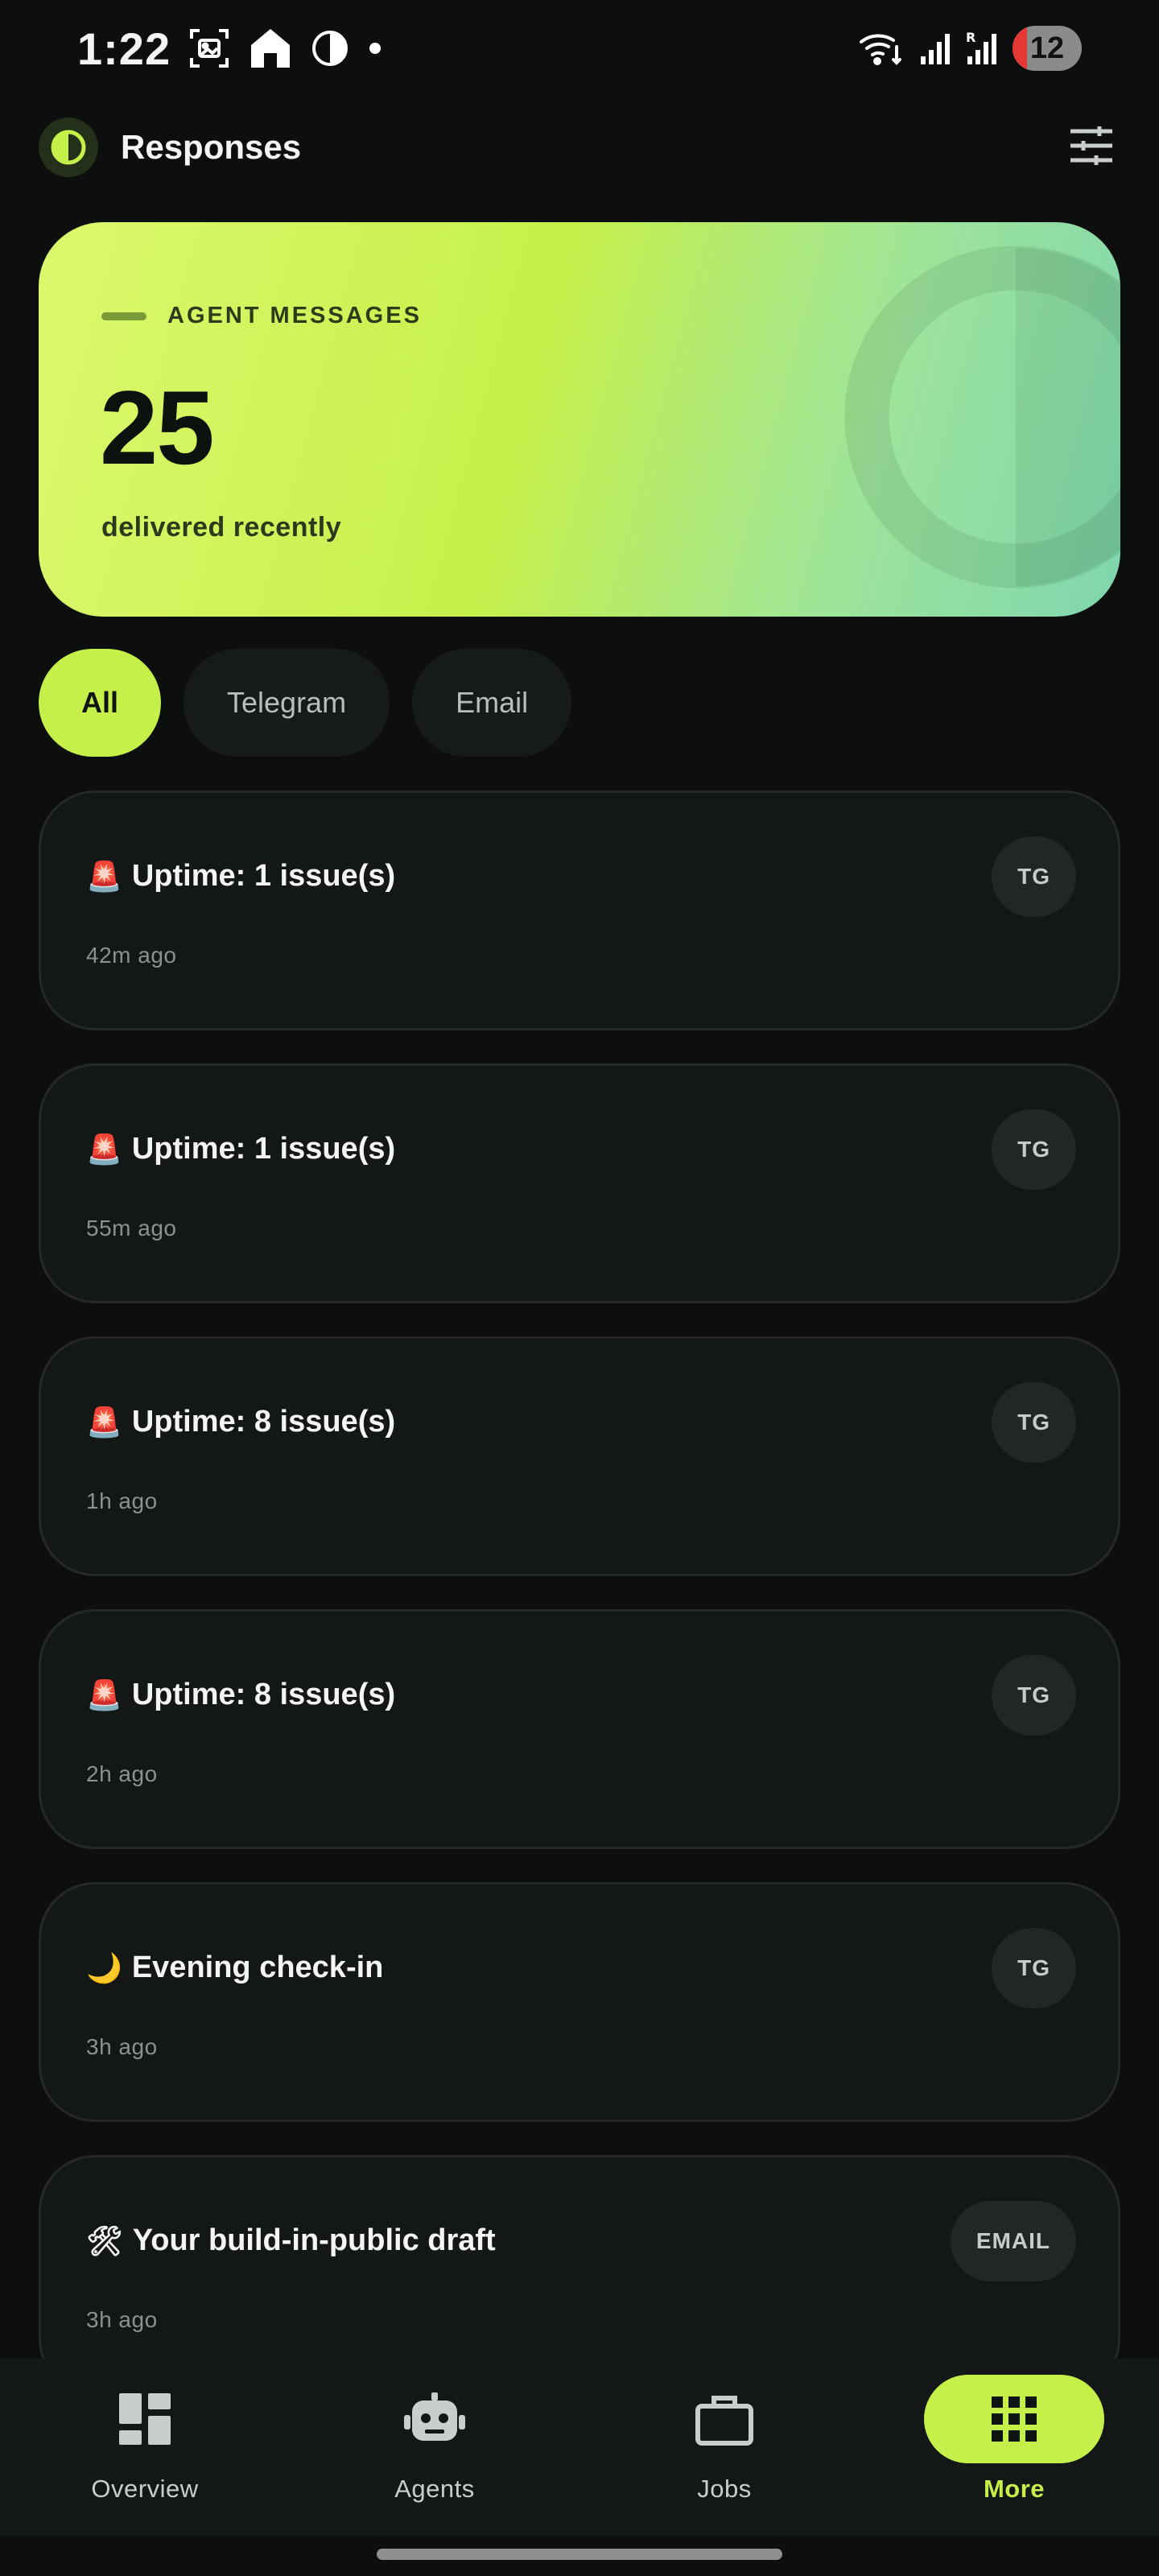  Describe the element at coordinates (211, 147) in the screenshot. I see `page-title: Responses` at that location.